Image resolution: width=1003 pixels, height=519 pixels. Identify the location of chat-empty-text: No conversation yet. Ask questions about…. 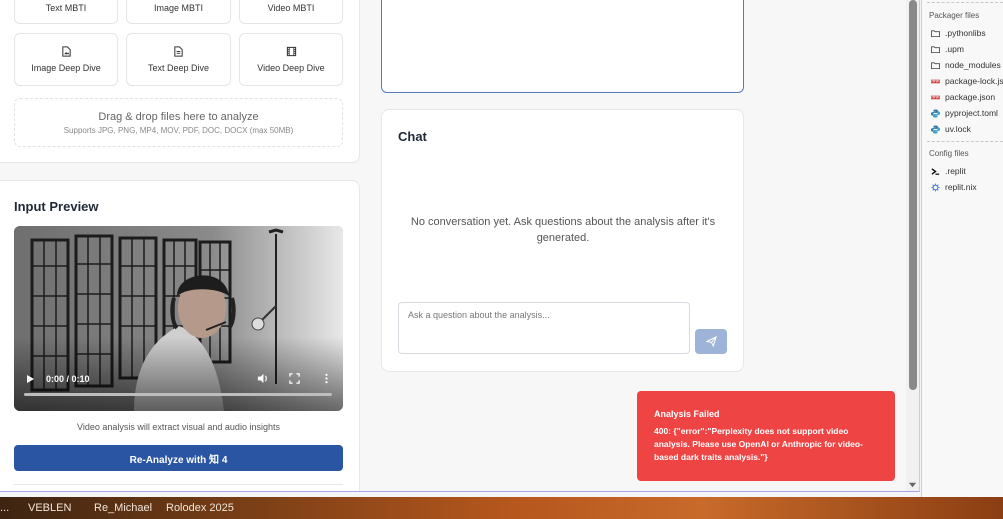
(563, 230).